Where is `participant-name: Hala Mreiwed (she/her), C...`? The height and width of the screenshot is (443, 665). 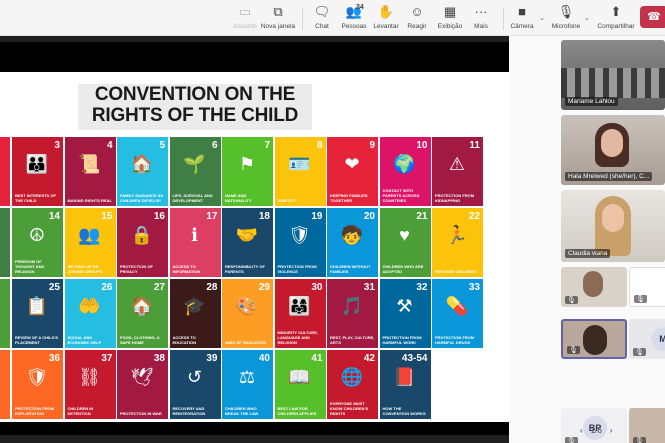
participant-name: Hala Mreiwed (she/her), C... is located at coordinates (609, 176).